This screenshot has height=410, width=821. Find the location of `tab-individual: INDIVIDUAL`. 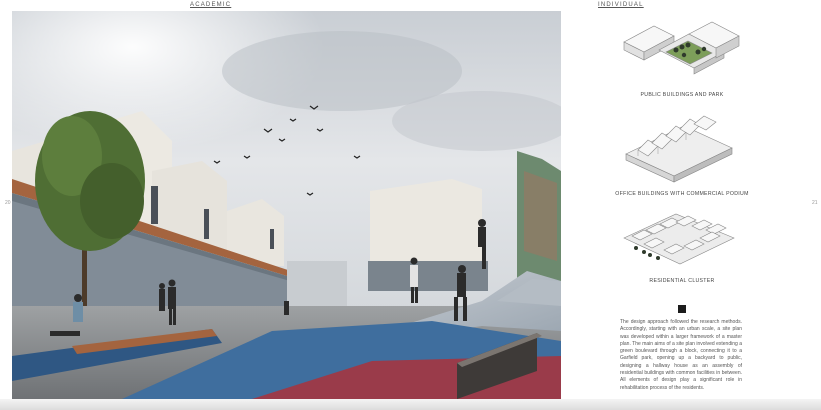

tab-individual: INDIVIDUAL is located at coordinates (621, 5).